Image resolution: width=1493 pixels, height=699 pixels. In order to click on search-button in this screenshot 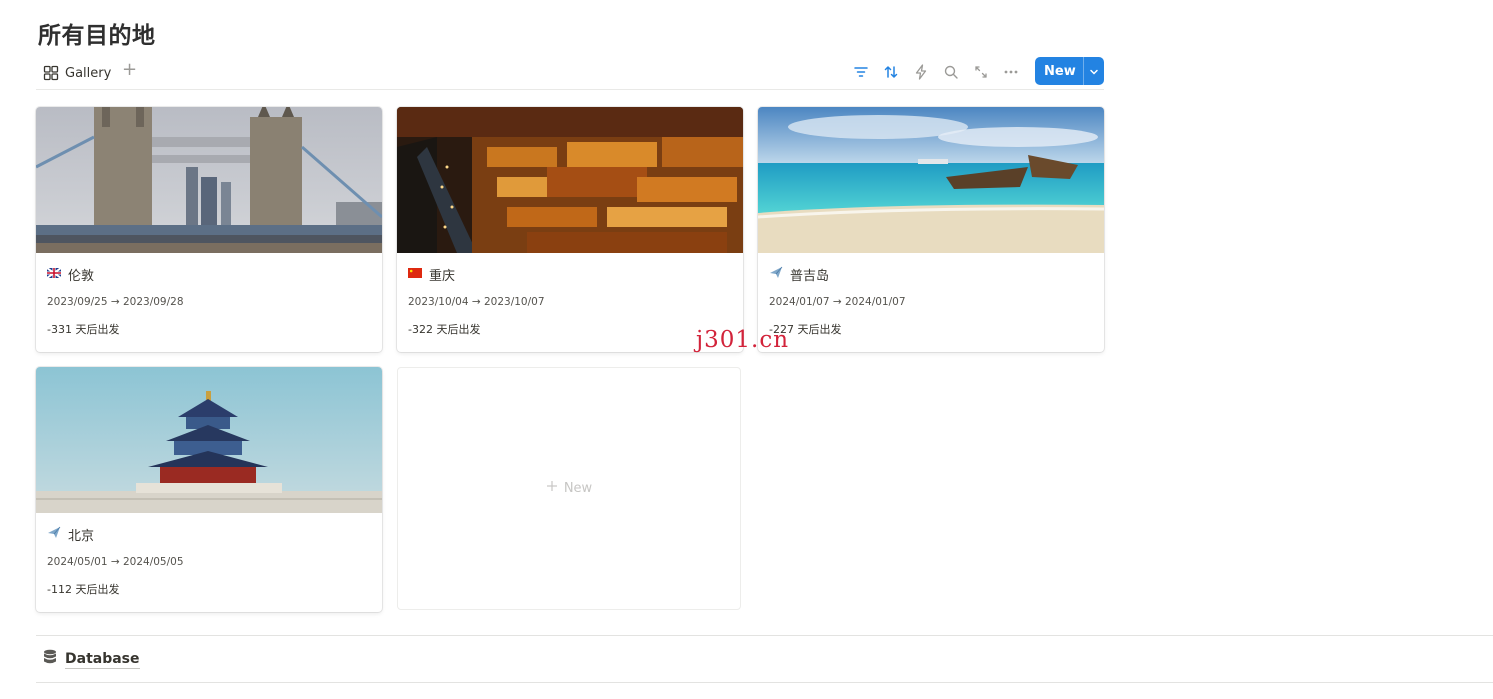, I will do `click(951, 72)`.